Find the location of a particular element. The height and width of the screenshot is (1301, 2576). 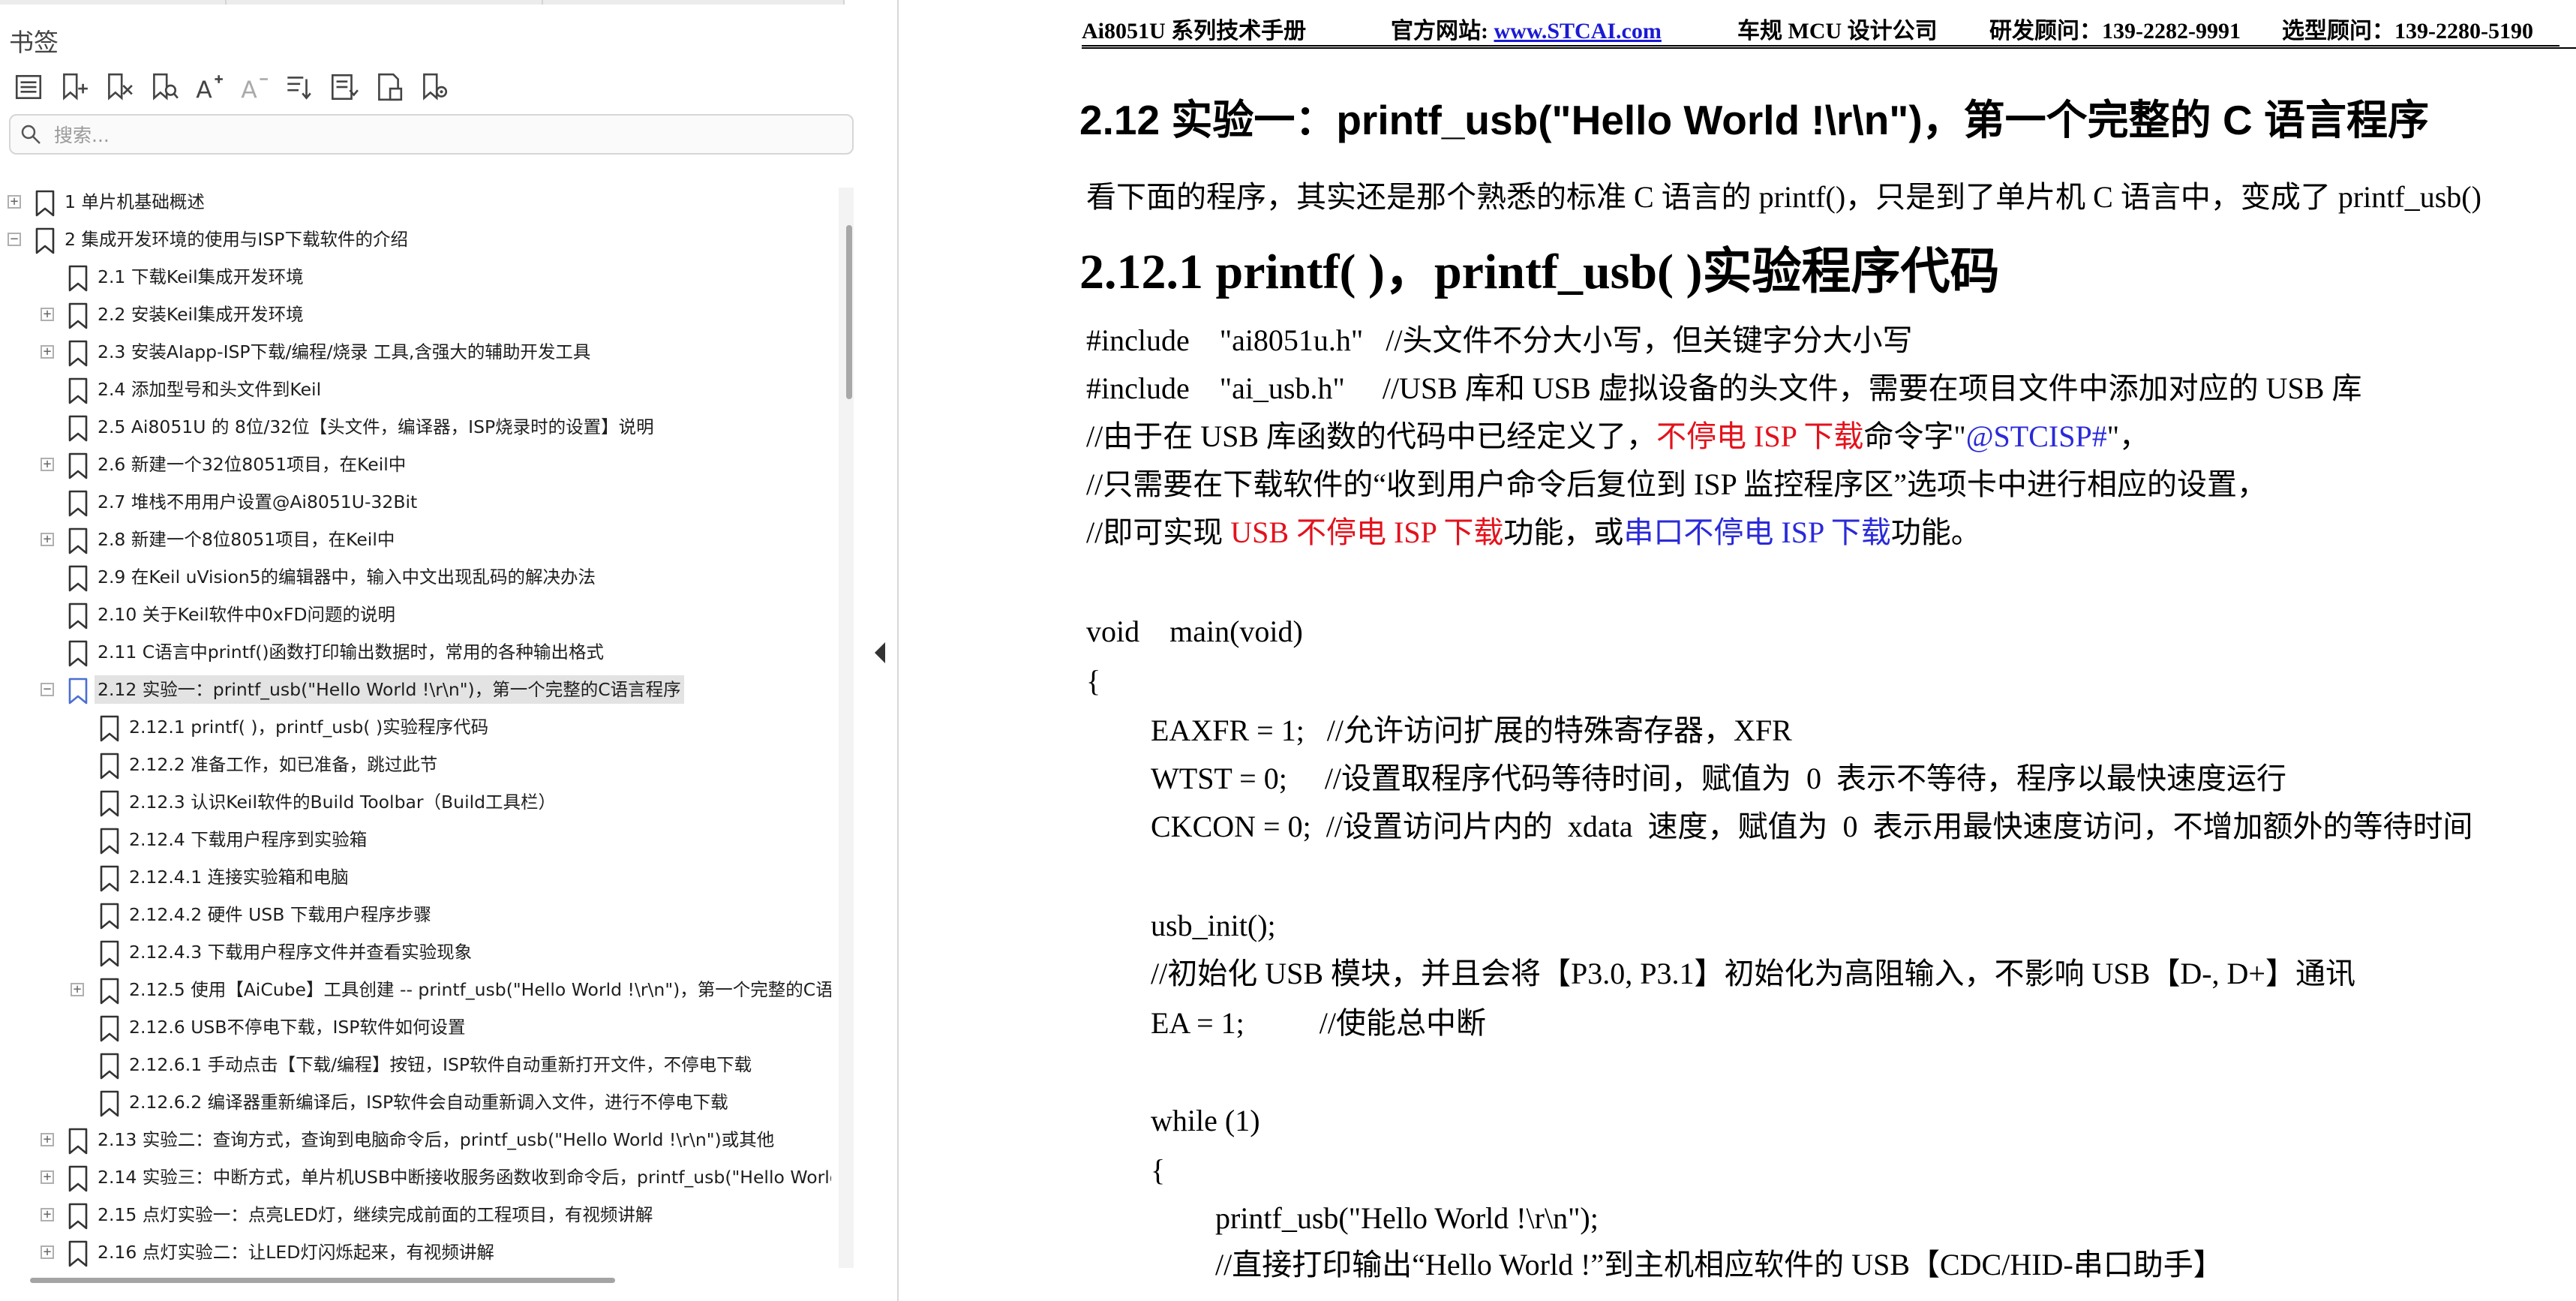

bookmark-list-icon is located at coordinates (28, 87).